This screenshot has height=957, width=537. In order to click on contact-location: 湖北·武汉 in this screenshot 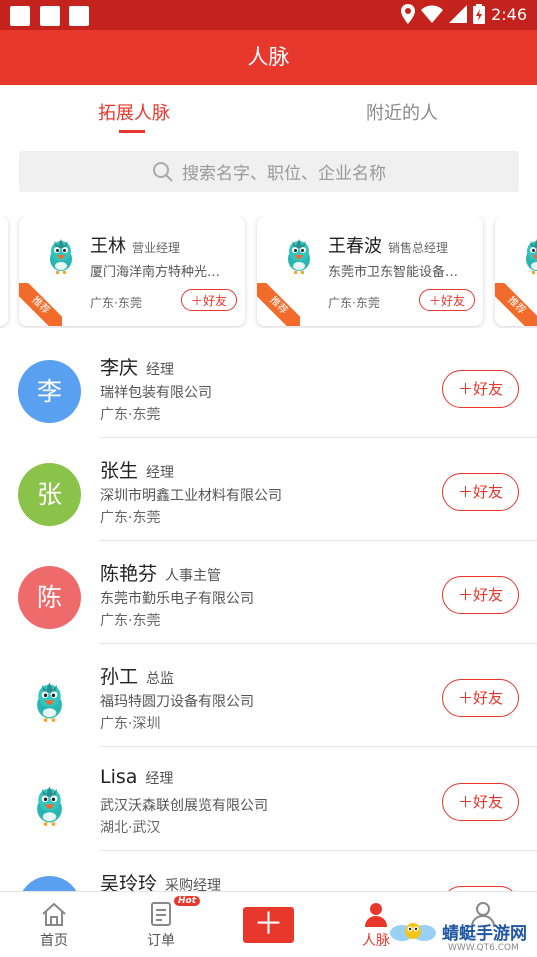, I will do `click(130, 828)`.